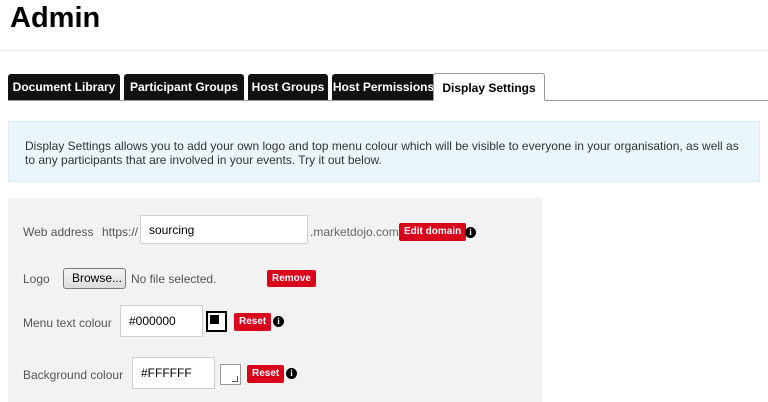 The image size is (768, 402). What do you see at coordinates (184, 87) in the screenshot?
I see `tab-participant-groups: Participant Groups` at bounding box center [184, 87].